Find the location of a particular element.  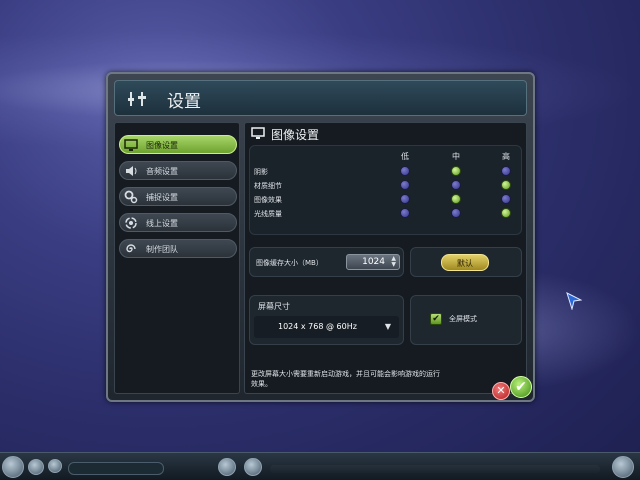

radio-lighting-low is located at coordinates (405, 213).